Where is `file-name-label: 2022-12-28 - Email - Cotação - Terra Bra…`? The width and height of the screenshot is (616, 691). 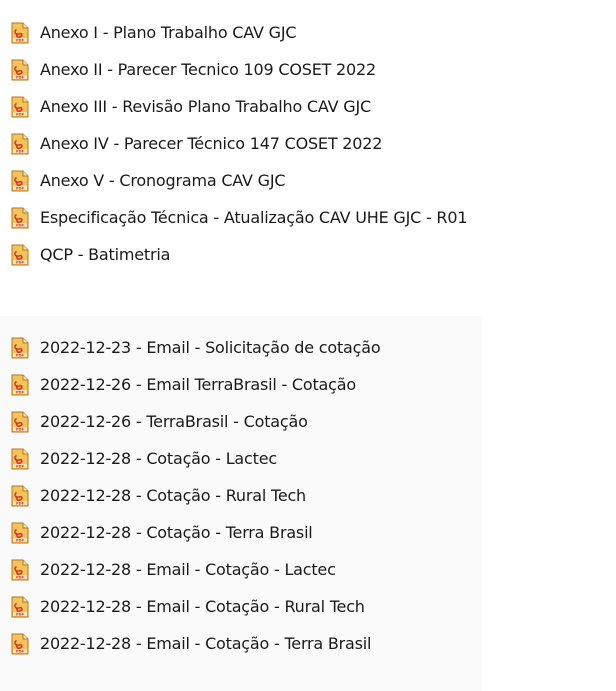 file-name-label: 2022-12-28 - Email - Cotação - Terra Bra… is located at coordinates (206, 643).